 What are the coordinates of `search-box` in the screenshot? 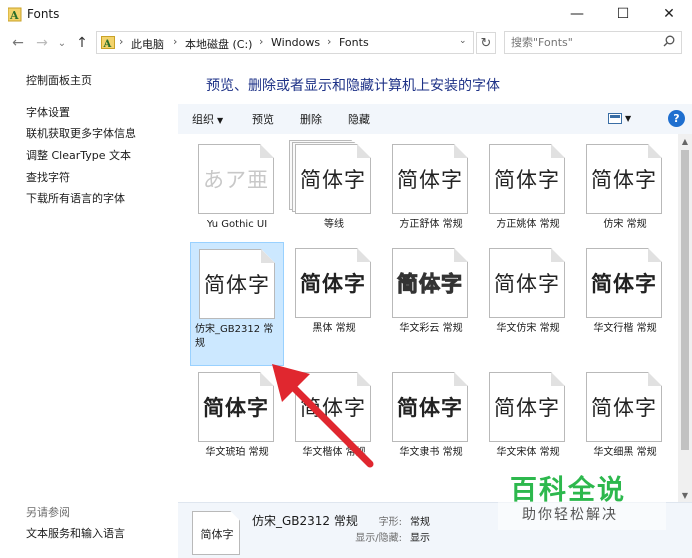 It's located at (593, 42).